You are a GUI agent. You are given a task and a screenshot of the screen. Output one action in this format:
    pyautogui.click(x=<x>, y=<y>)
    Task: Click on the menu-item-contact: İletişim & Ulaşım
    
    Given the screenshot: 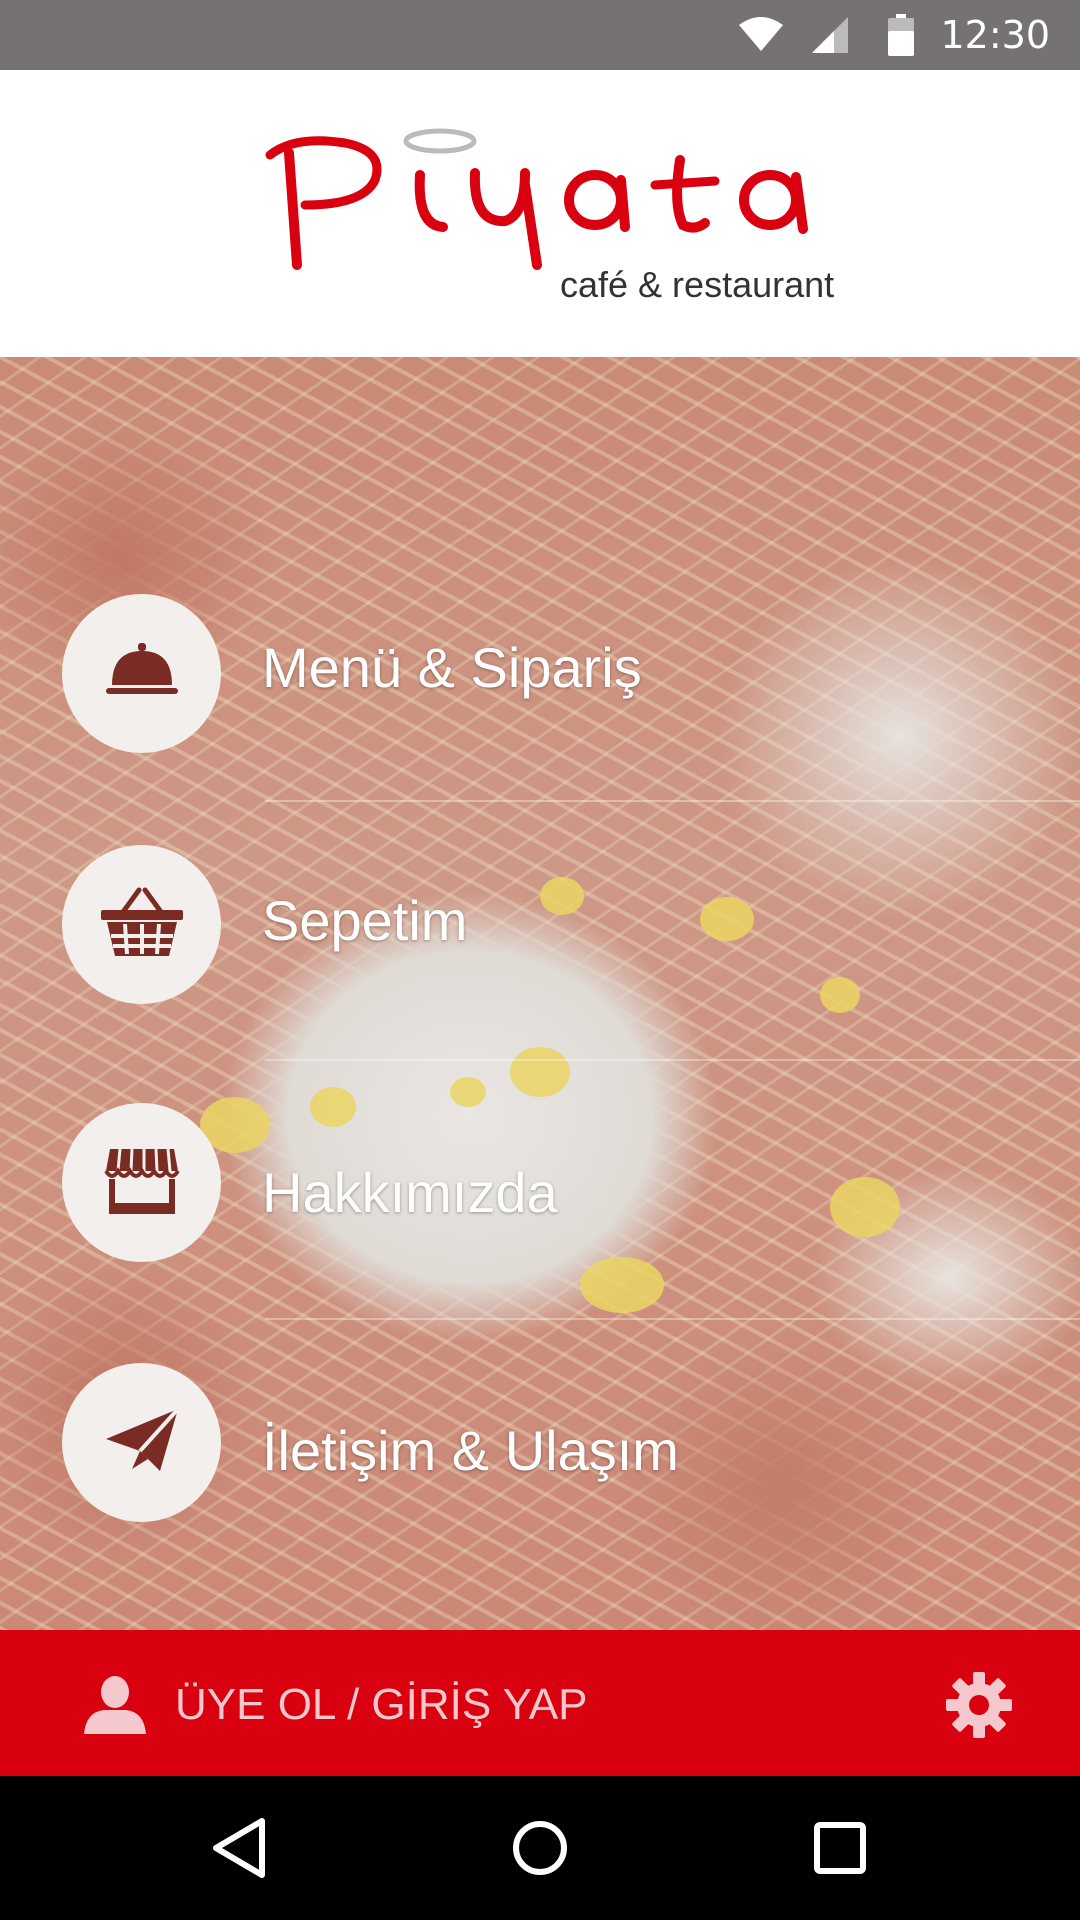 What is the action you would take?
    pyautogui.click(x=540, y=1492)
    